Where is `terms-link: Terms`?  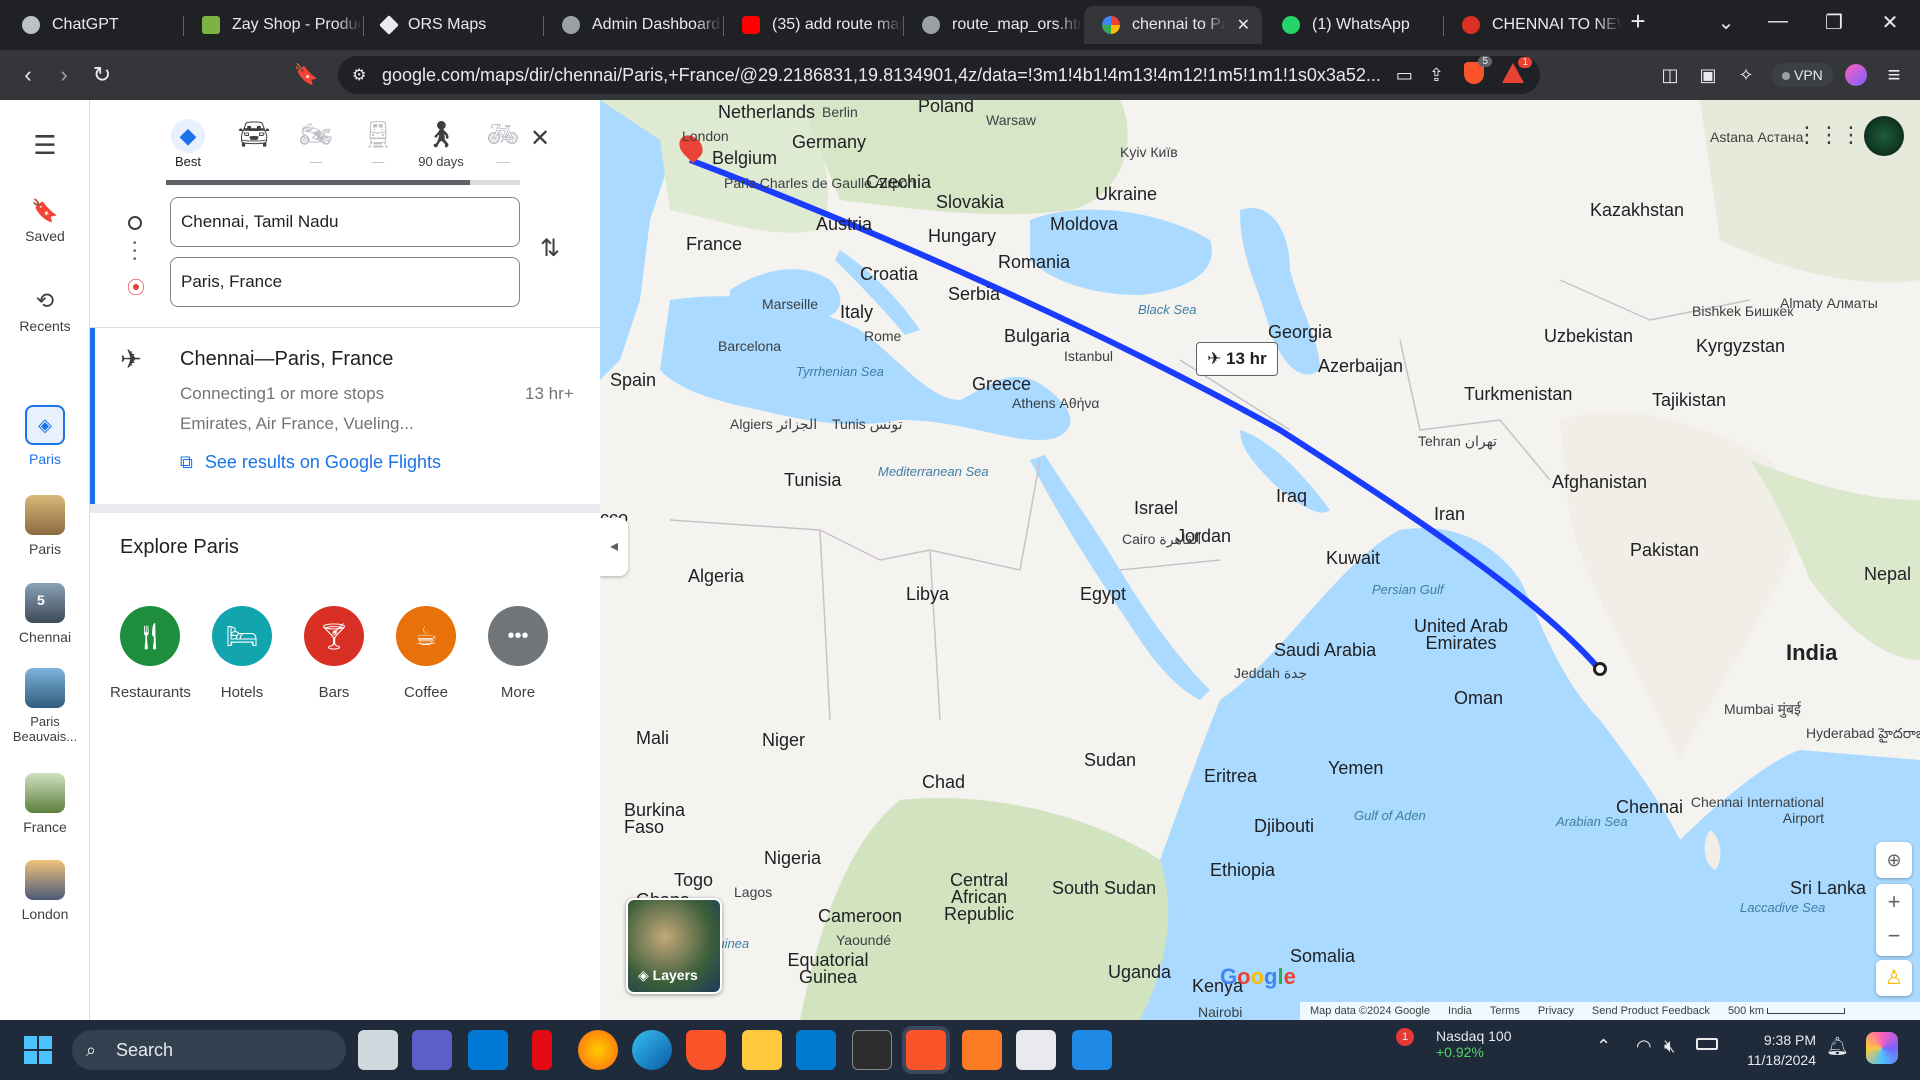 terms-link: Terms is located at coordinates (1505, 1011).